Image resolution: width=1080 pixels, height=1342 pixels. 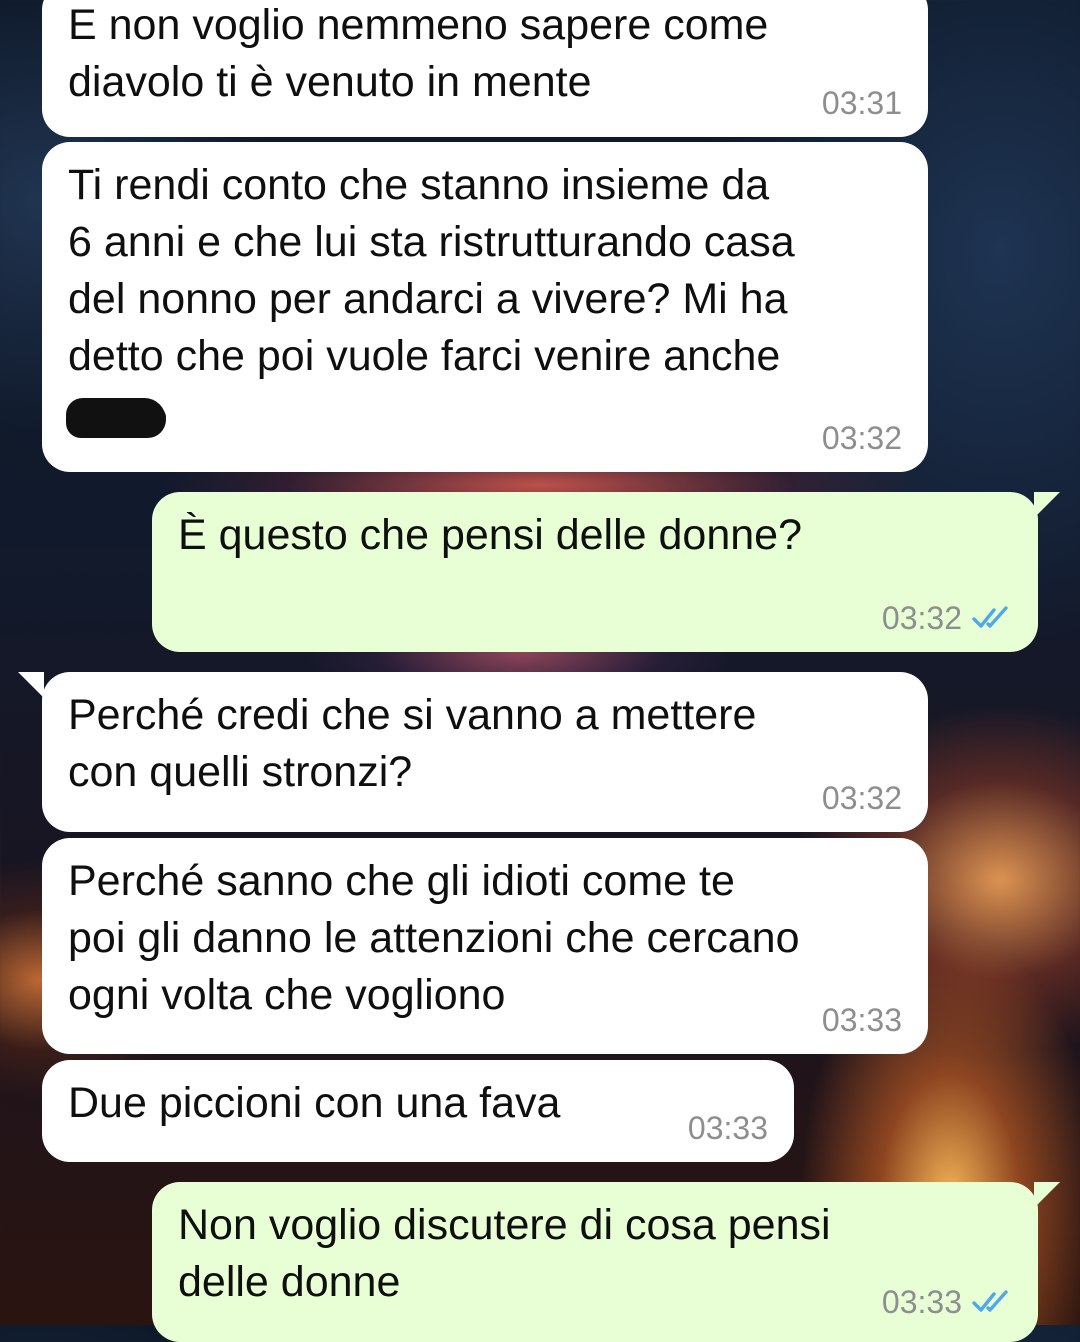 I want to click on message-text: È questo che pensi delle donne?, so click(x=490, y=535).